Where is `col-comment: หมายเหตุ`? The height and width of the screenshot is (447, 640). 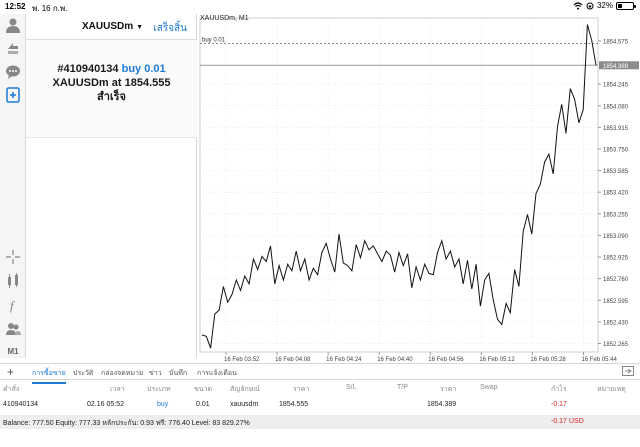 col-comment: หมายเหตุ is located at coordinates (611, 389).